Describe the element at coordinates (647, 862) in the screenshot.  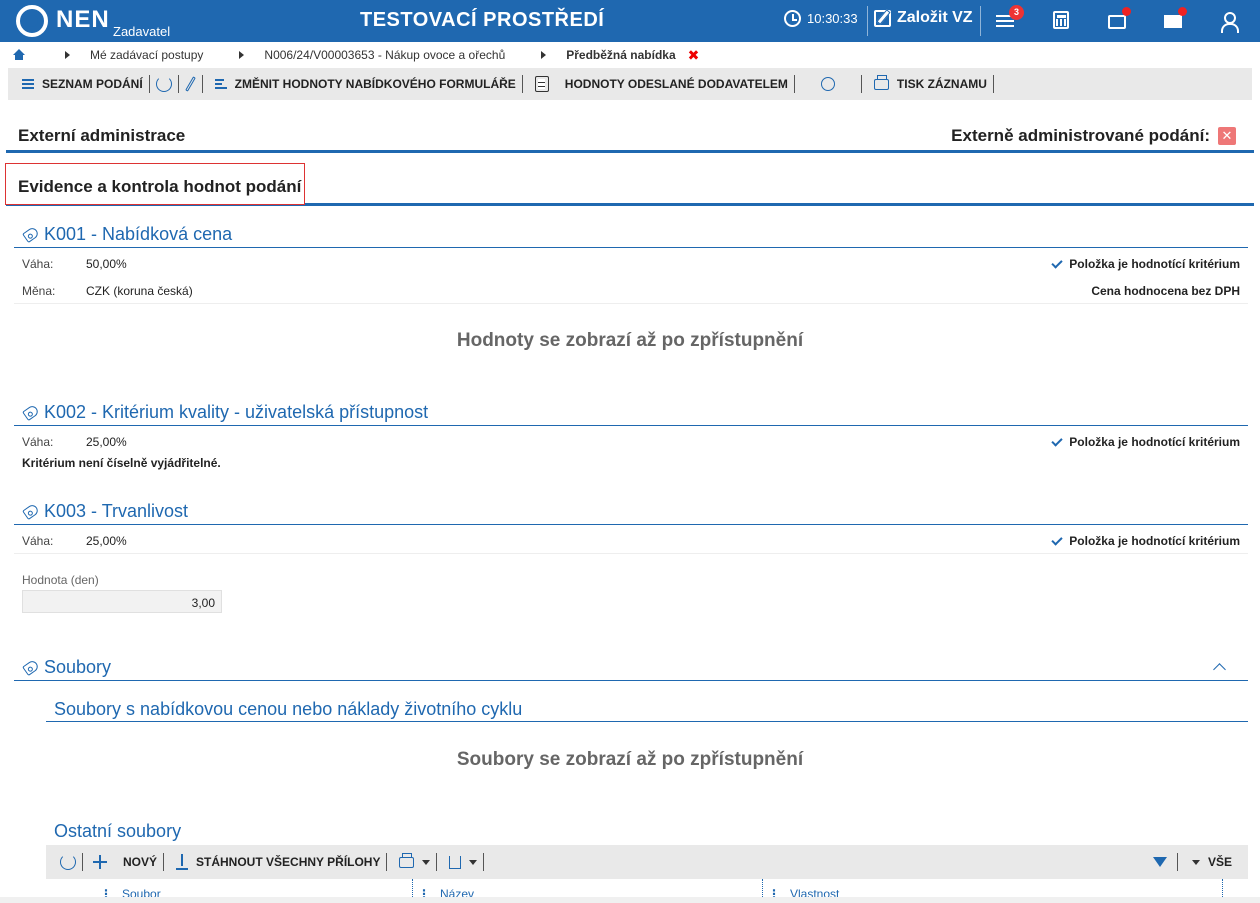
I see `files-grid-toolbar: NOVÝ STÁHNOUT VŠECHNY PŘÍLOHY VŠE` at that location.